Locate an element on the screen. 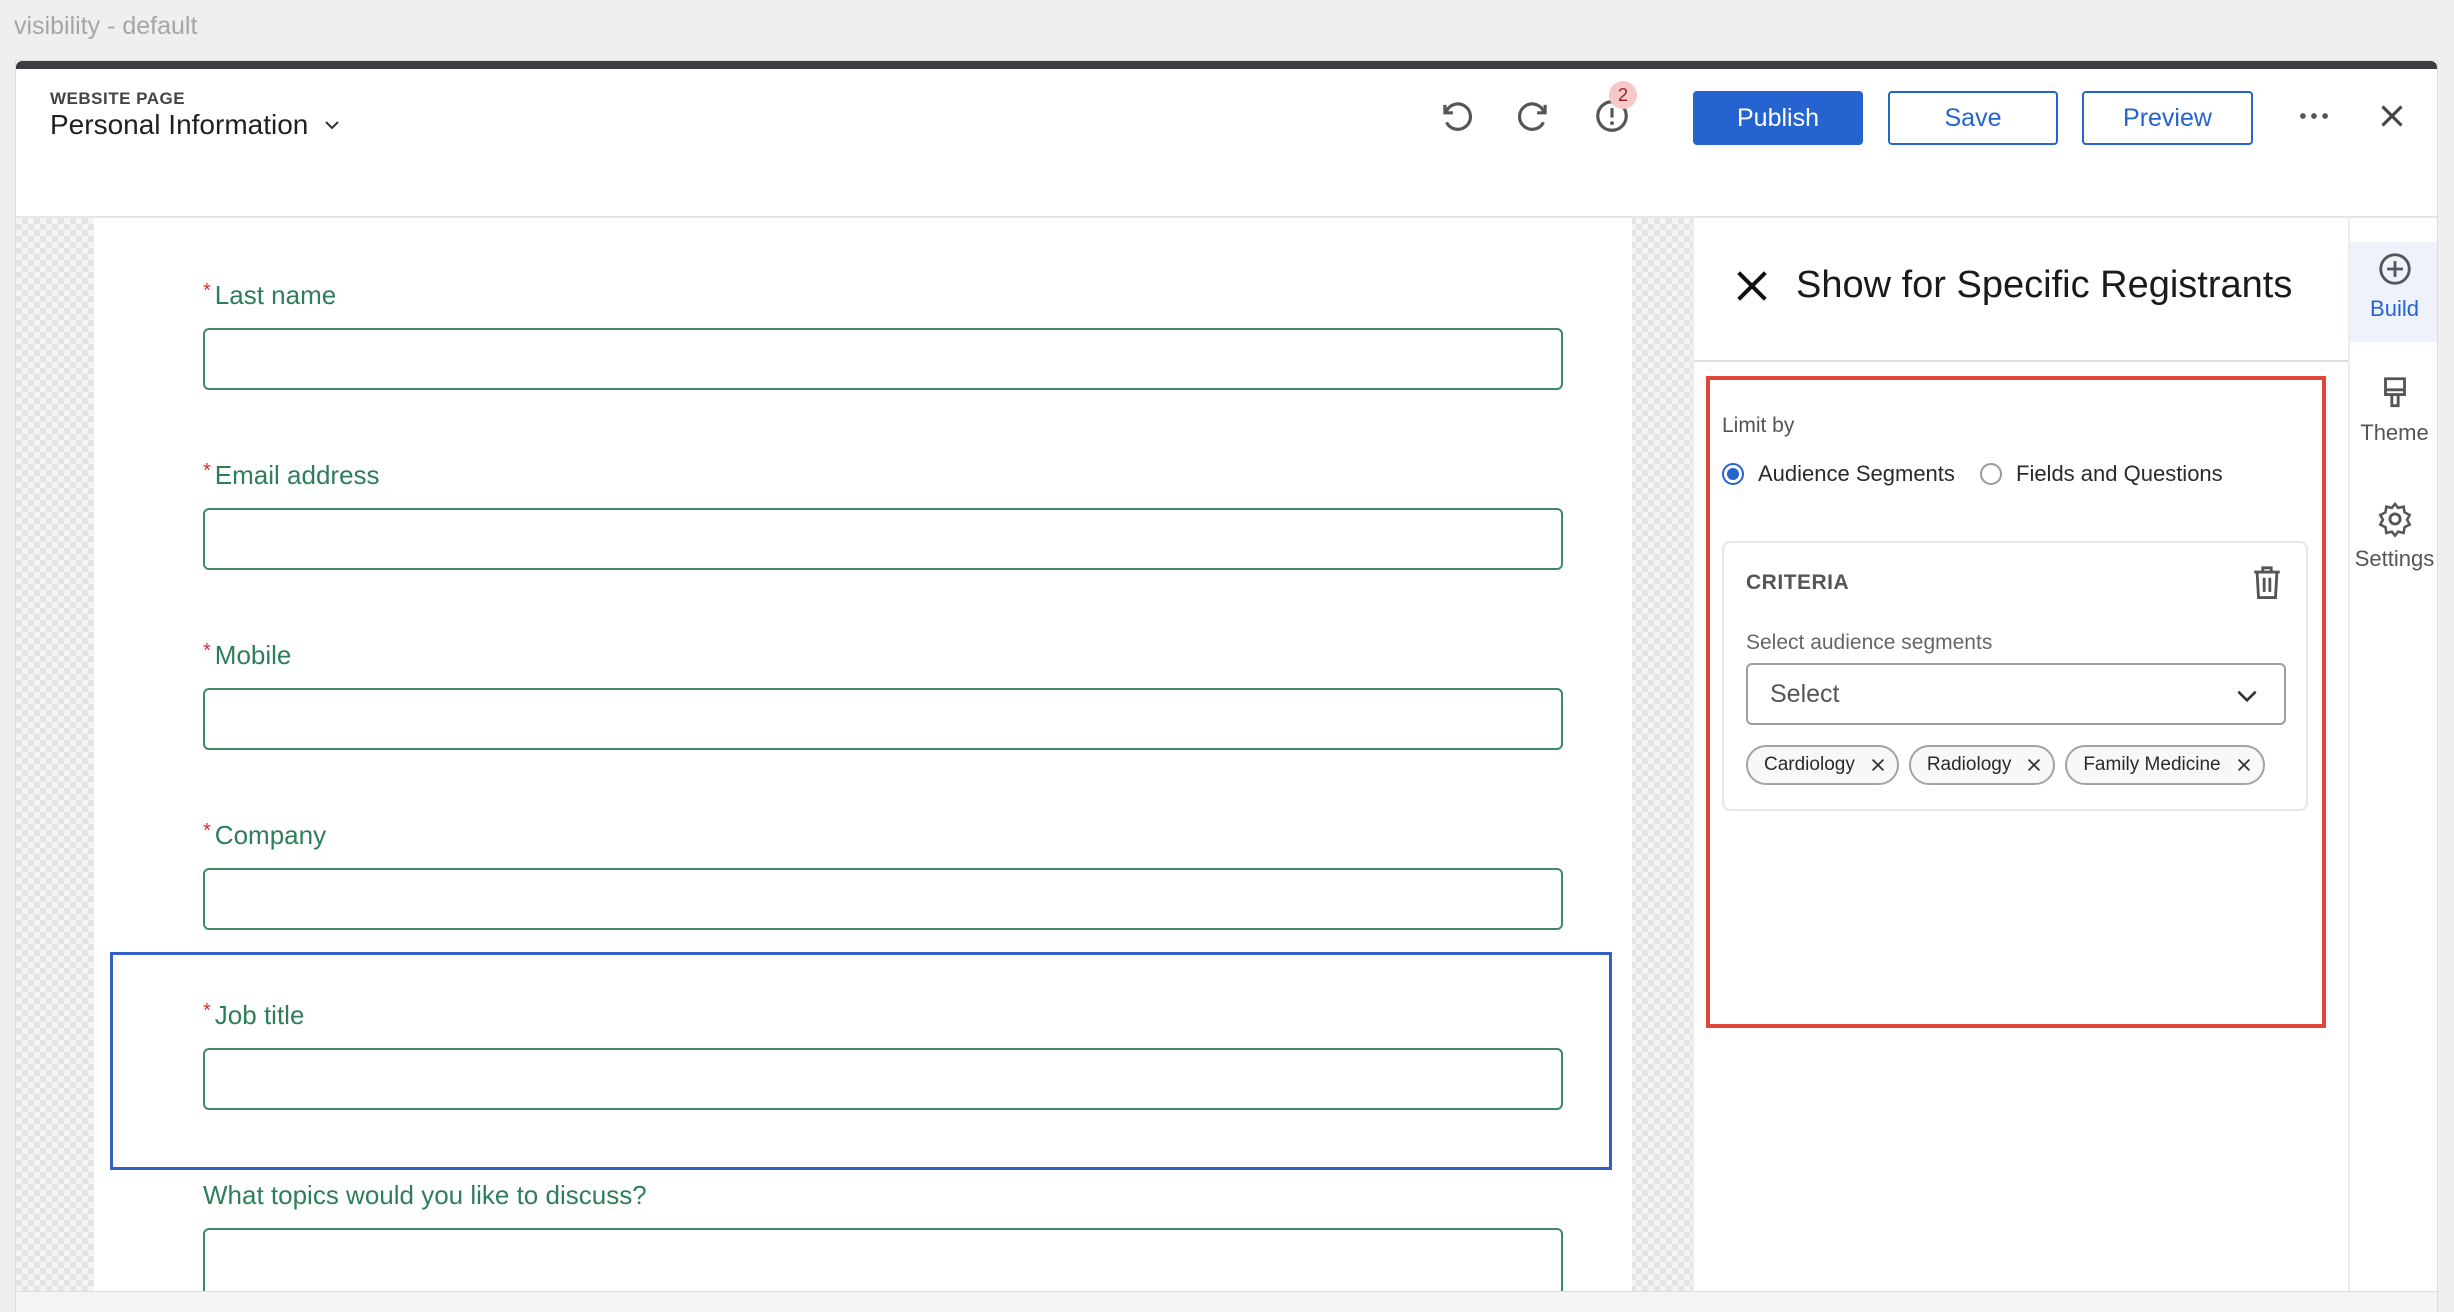 This screenshot has height=1312, width=2454. select-segments-label: Select audience segments is located at coordinates (1869, 642).